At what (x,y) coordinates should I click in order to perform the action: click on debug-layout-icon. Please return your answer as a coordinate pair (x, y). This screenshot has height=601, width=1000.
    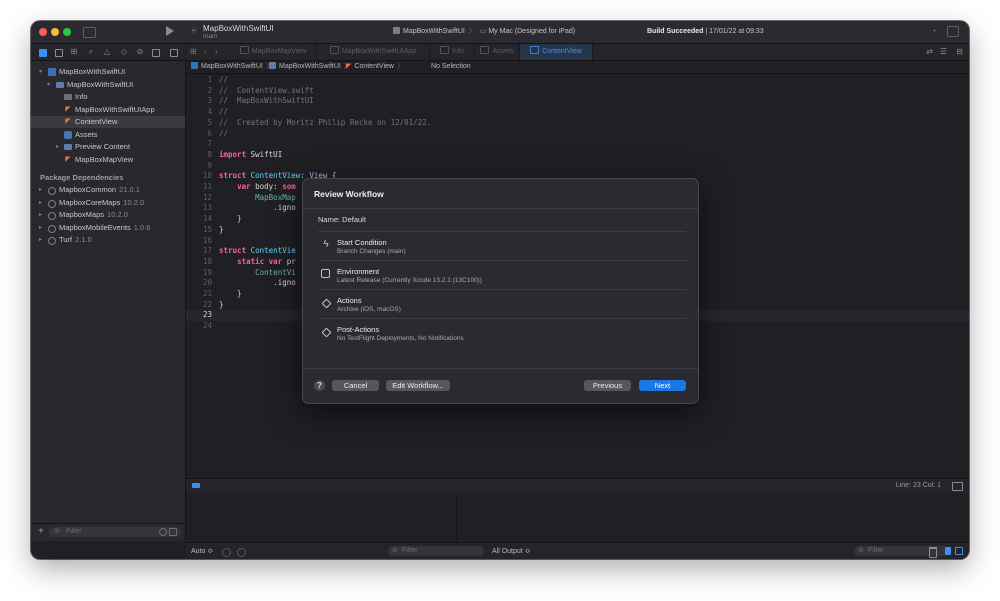
    Looking at the image, I should click on (957, 486).